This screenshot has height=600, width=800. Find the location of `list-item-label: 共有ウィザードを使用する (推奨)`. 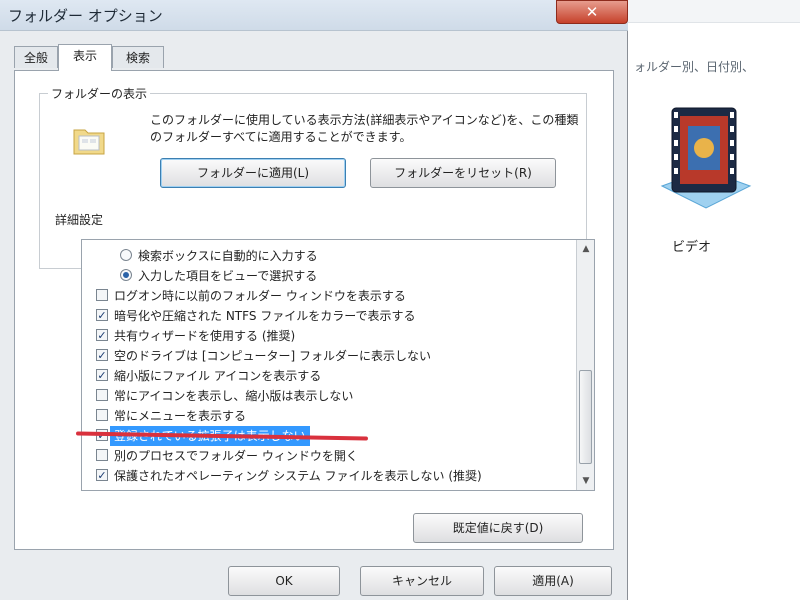

list-item-label: 共有ウィザードを使用する (推奨) is located at coordinates (205, 336).